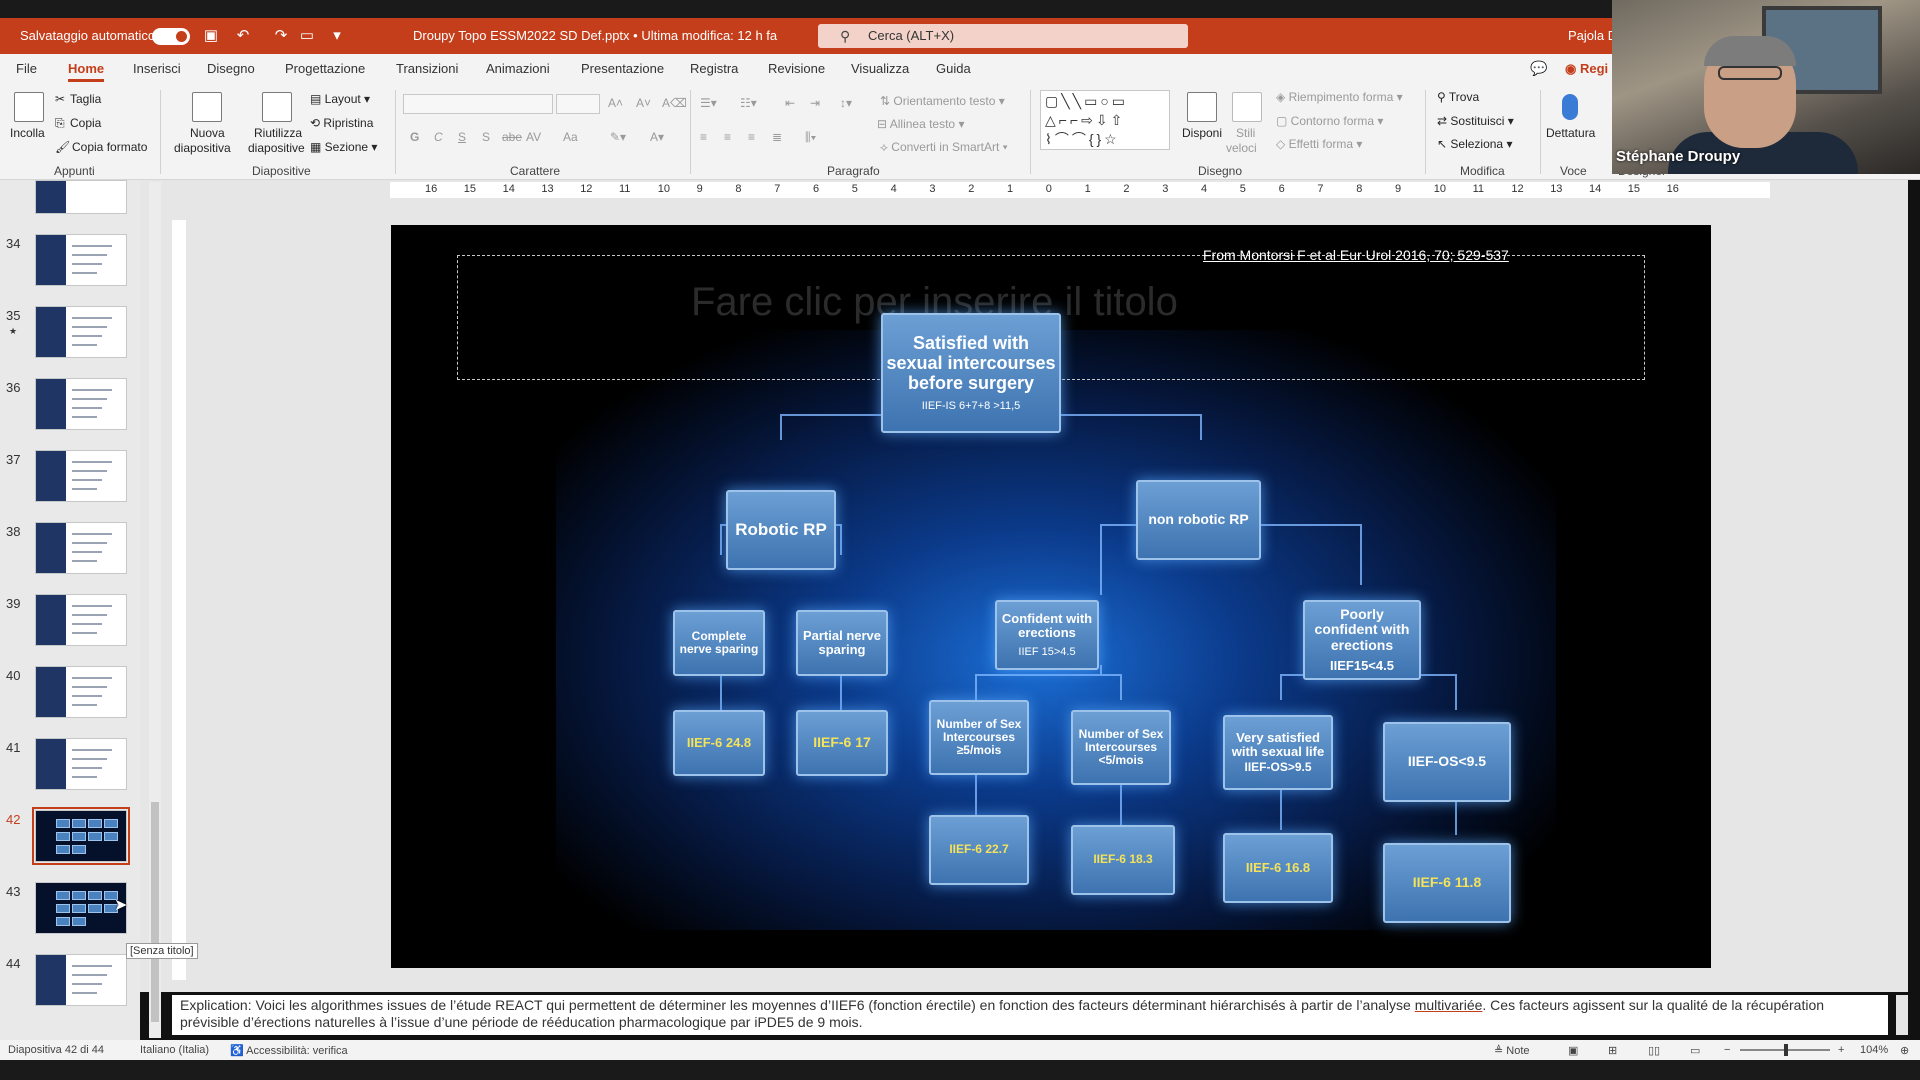 The height and width of the screenshot is (1080, 1920). I want to click on tab-animazioni: Animazioni, so click(518, 69).